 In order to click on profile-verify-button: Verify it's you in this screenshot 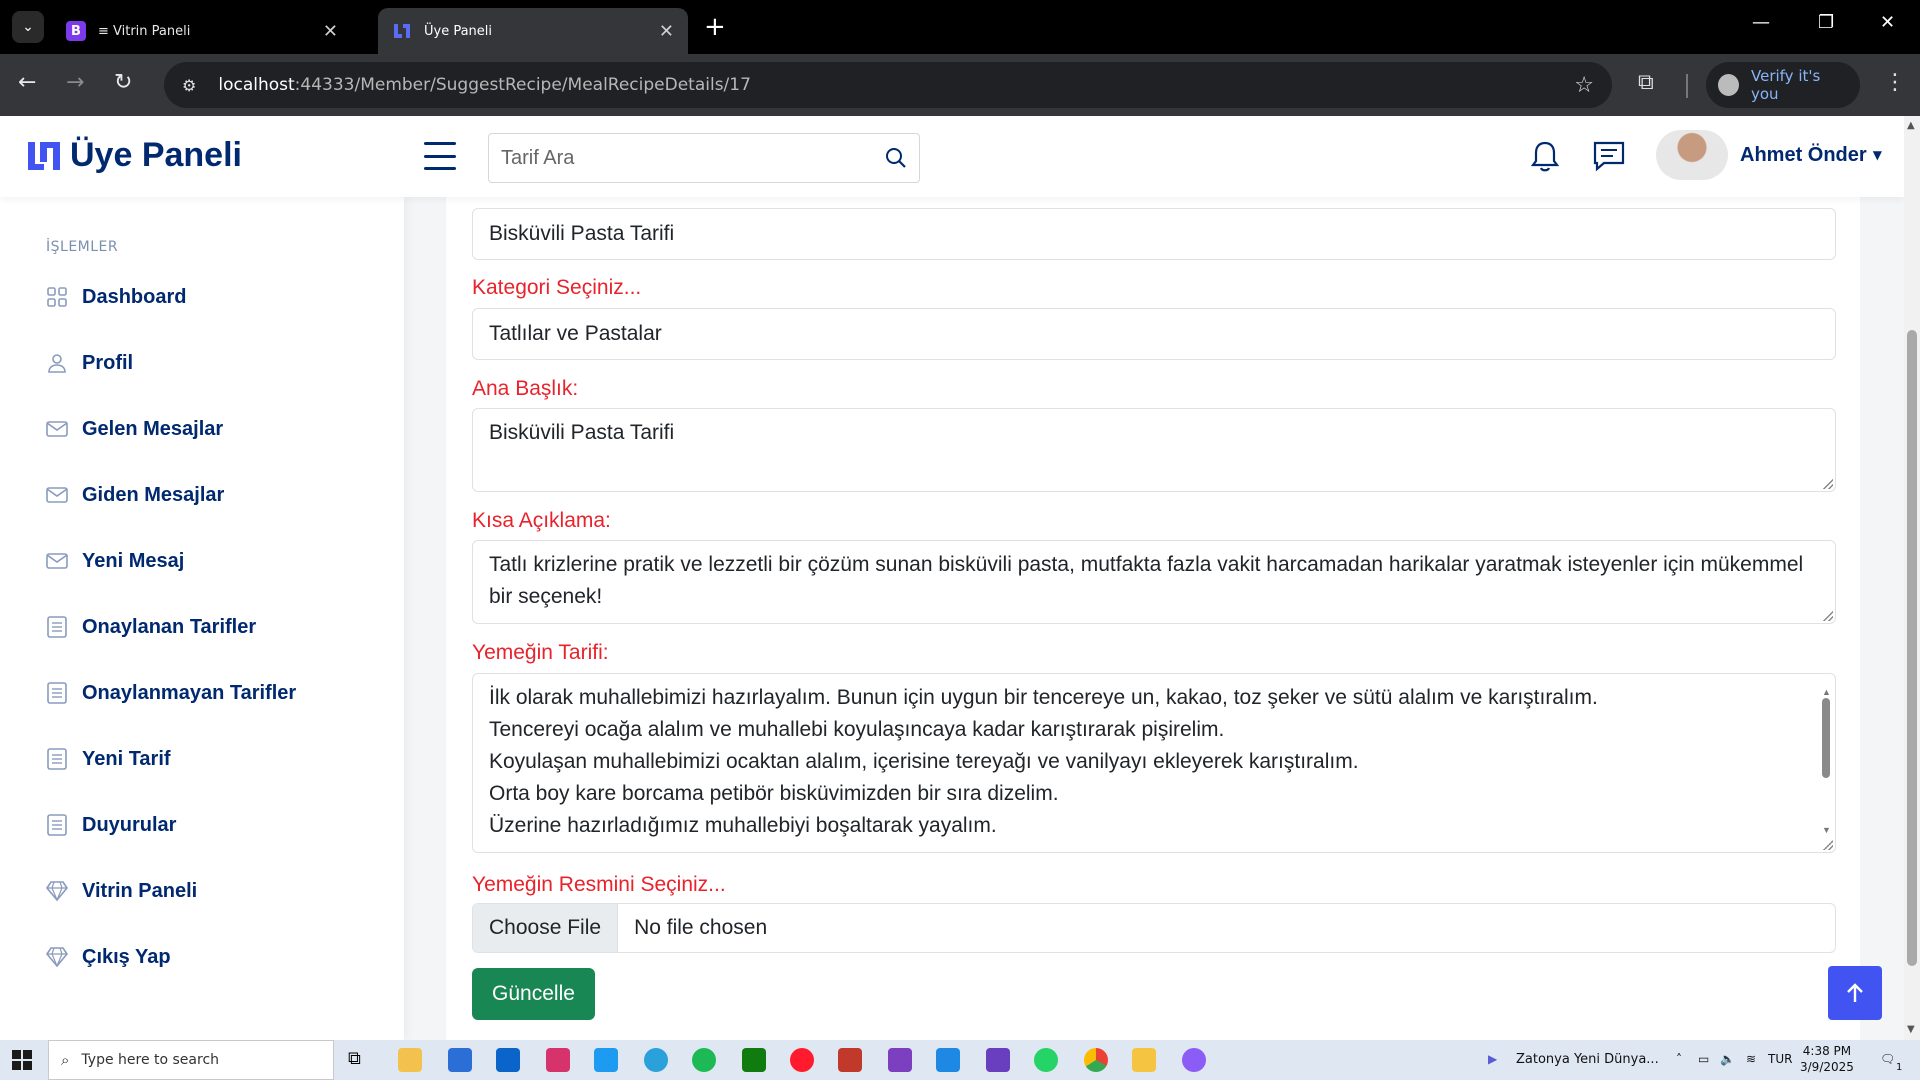, I will do `click(1783, 85)`.